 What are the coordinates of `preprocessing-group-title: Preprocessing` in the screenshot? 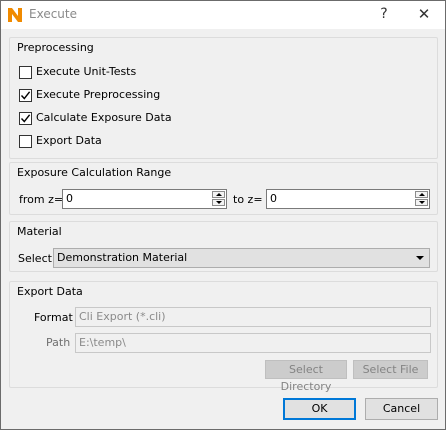 It's located at (55, 47).